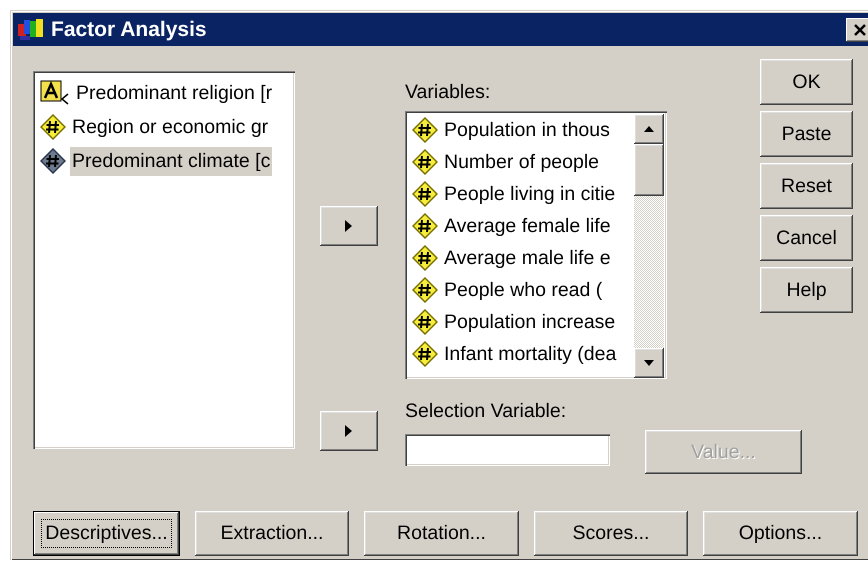 The height and width of the screenshot is (565, 868). What do you see at coordinates (649, 363) in the screenshot?
I see `scroll-down-button` at bounding box center [649, 363].